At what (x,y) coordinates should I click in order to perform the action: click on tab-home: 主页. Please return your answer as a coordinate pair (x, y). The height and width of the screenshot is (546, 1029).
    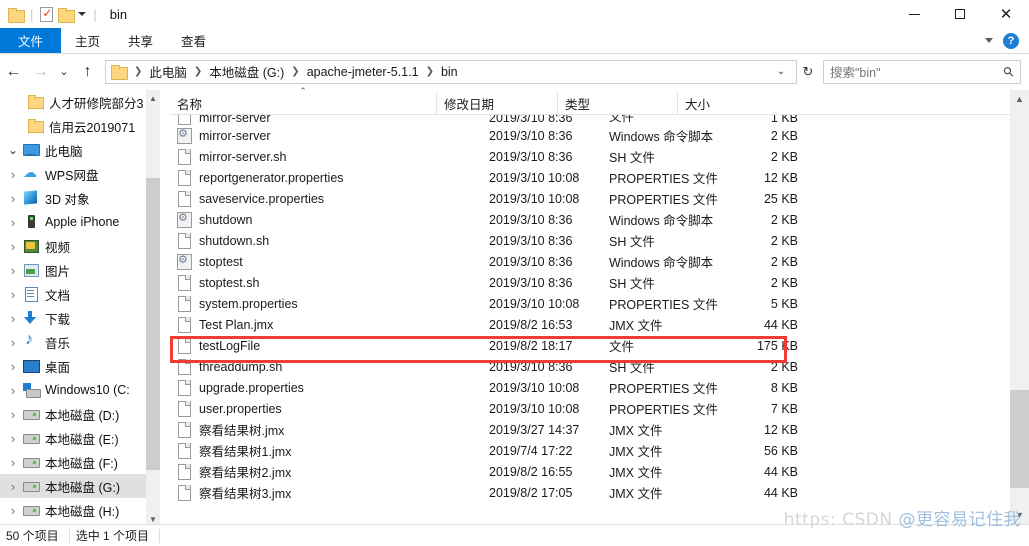
    Looking at the image, I should click on (87, 40).